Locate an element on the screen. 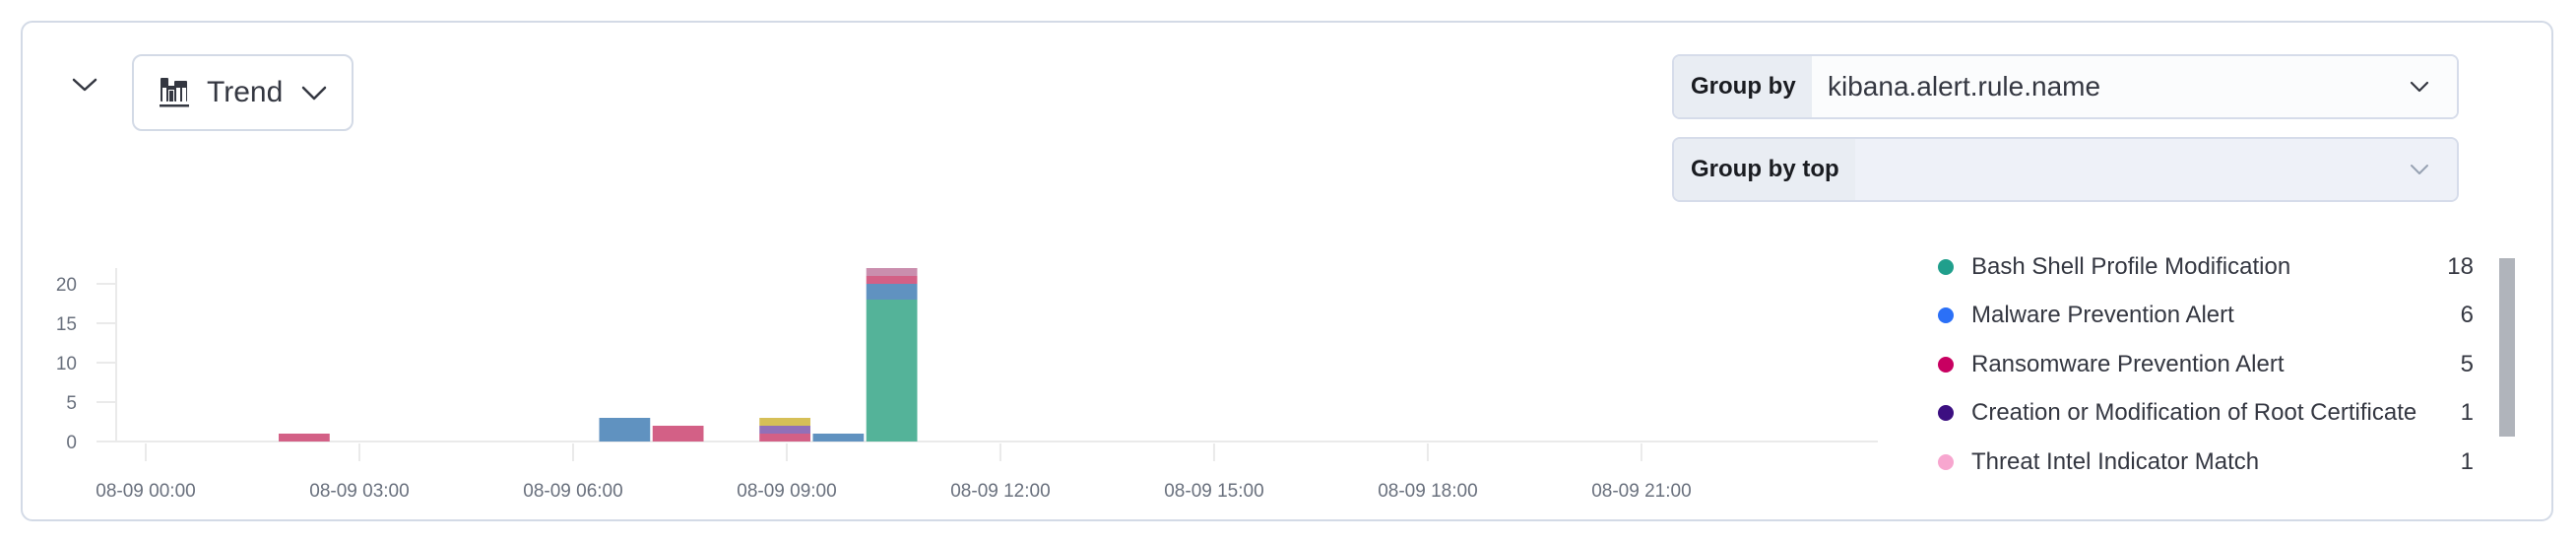 Image resolution: width=2576 pixels, height=544 pixels. legend-item: Ransomware Prevention Alert 5 is located at coordinates (2210, 364).